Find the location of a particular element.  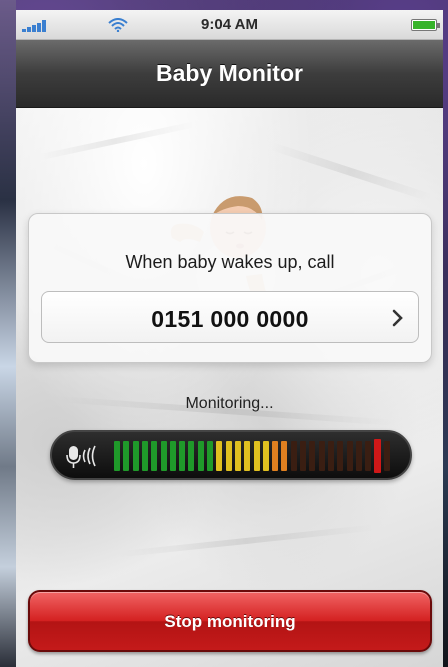

navigation-bar: Baby Monitor is located at coordinates (229, 74).